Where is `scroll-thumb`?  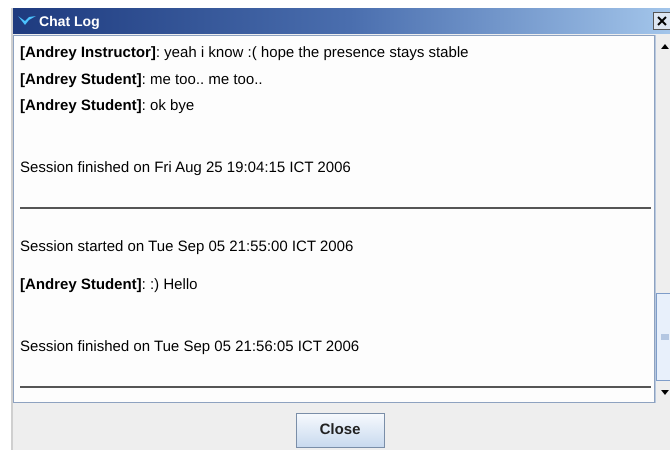 scroll-thumb is located at coordinates (663, 337).